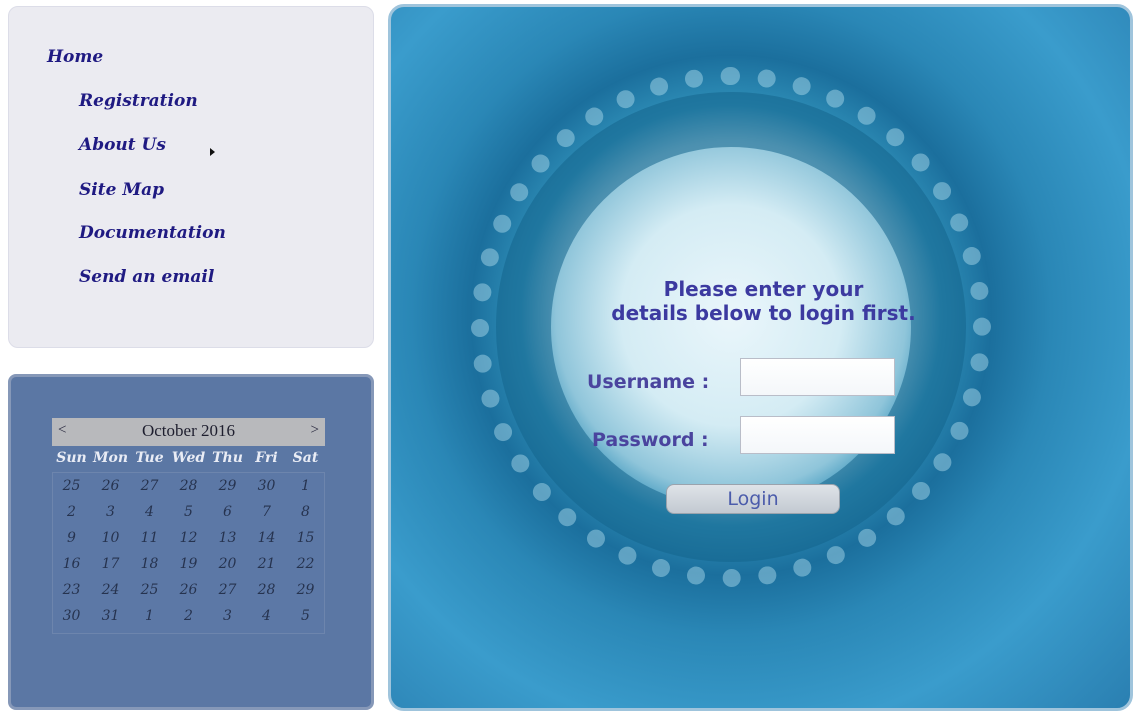 This screenshot has height=711, width=1133. What do you see at coordinates (188, 538) in the screenshot?
I see `calendar-day-cell: 12` at bounding box center [188, 538].